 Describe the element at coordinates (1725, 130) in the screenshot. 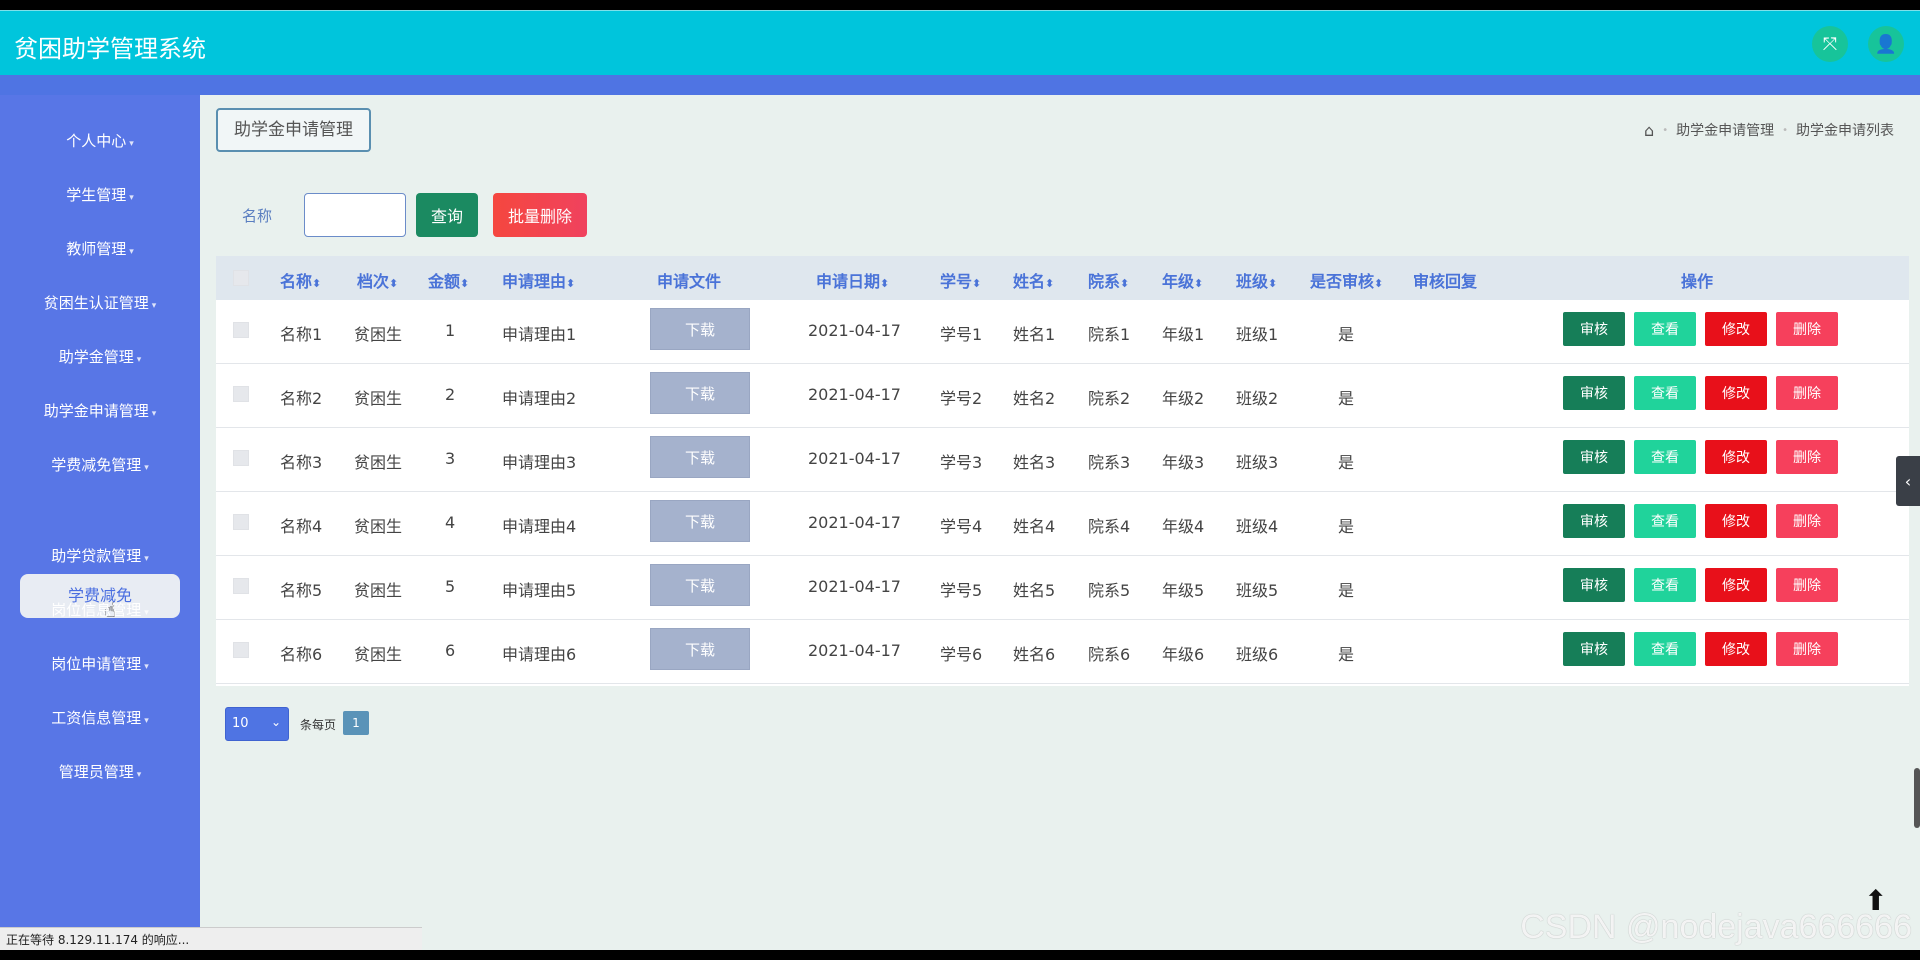

I see `breadcrumb-item-1: 助学金申请管理` at that location.